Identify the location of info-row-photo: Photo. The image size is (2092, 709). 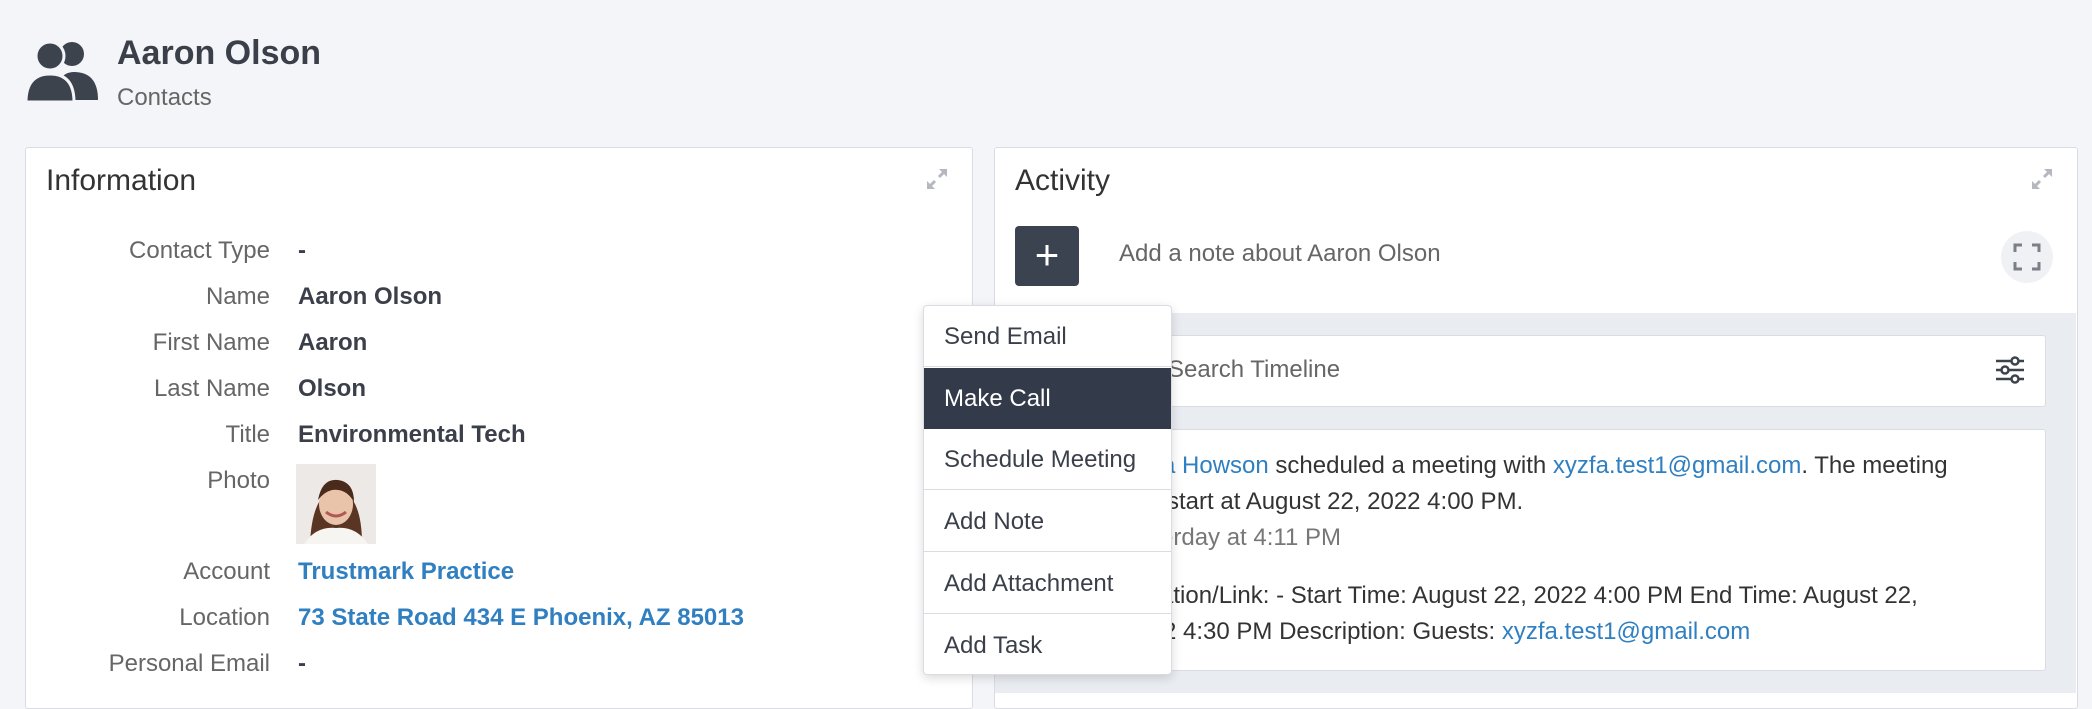
(476, 485).